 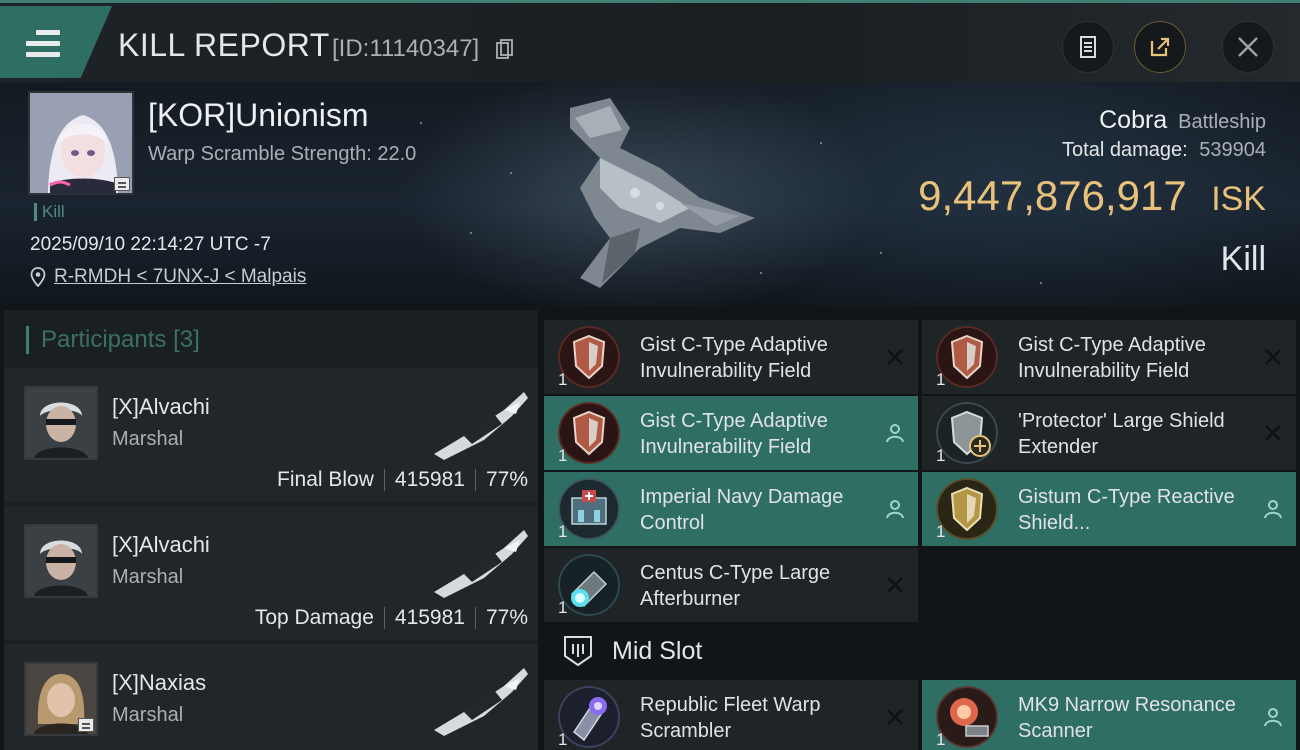 I want to click on module-name: 'Protector' Large Shield Extender, so click(x=1121, y=434).